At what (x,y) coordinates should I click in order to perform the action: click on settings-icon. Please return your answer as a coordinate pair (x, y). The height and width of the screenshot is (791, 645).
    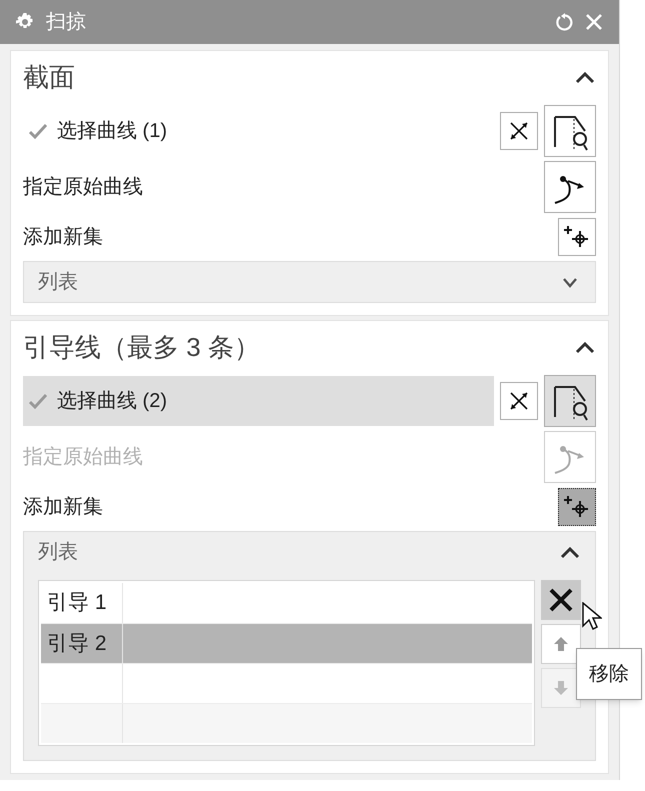
    Looking at the image, I should click on (25, 22).